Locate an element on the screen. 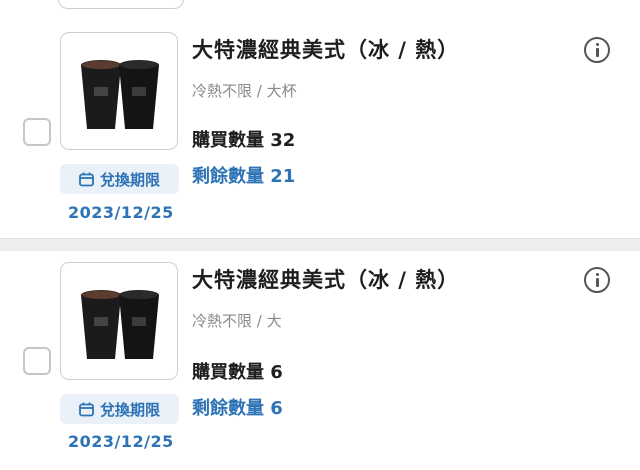 Image resolution: width=640 pixels, height=470 pixels. remaining-quantity: 剩餘數量 6 is located at coordinates (237, 408).